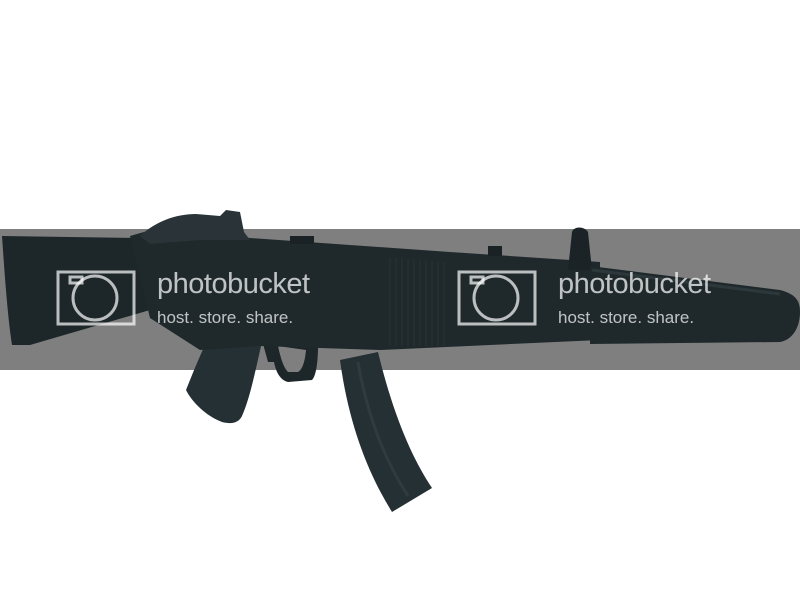 This screenshot has height=600, width=800. What do you see at coordinates (302, 240) in the screenshot?
I see `charging-tube` at bounding box center [302, 240].